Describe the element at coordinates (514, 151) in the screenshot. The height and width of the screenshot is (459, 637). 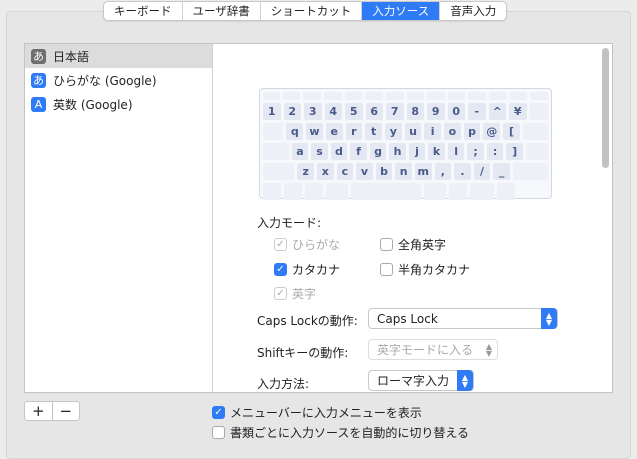
I see `key: ]` at that location.